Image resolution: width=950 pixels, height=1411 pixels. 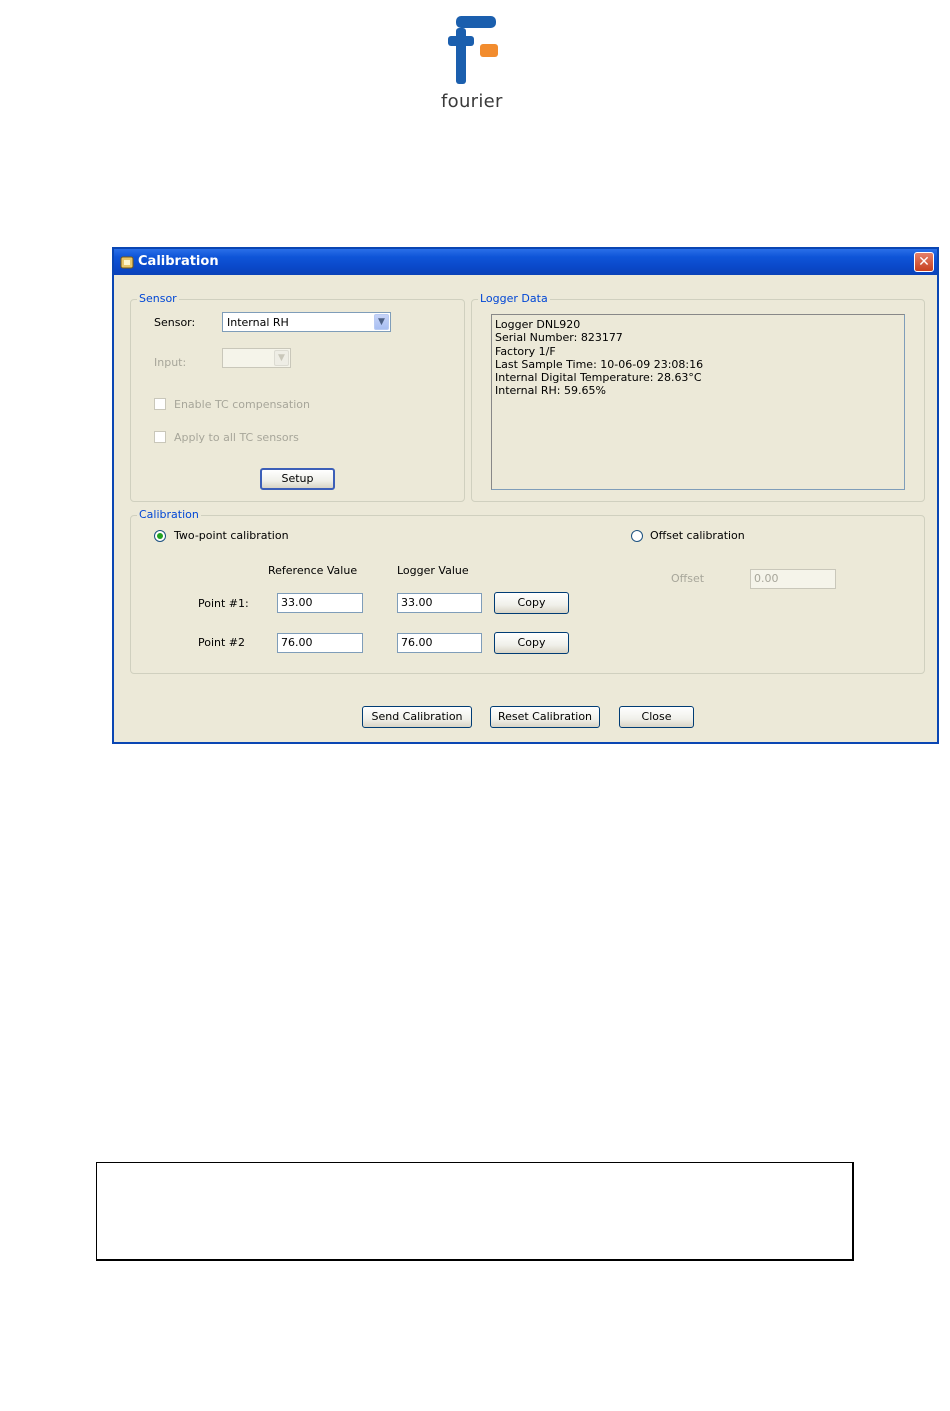 I want to click on point-1-label: Point #1:, so click(x=223, y=603).